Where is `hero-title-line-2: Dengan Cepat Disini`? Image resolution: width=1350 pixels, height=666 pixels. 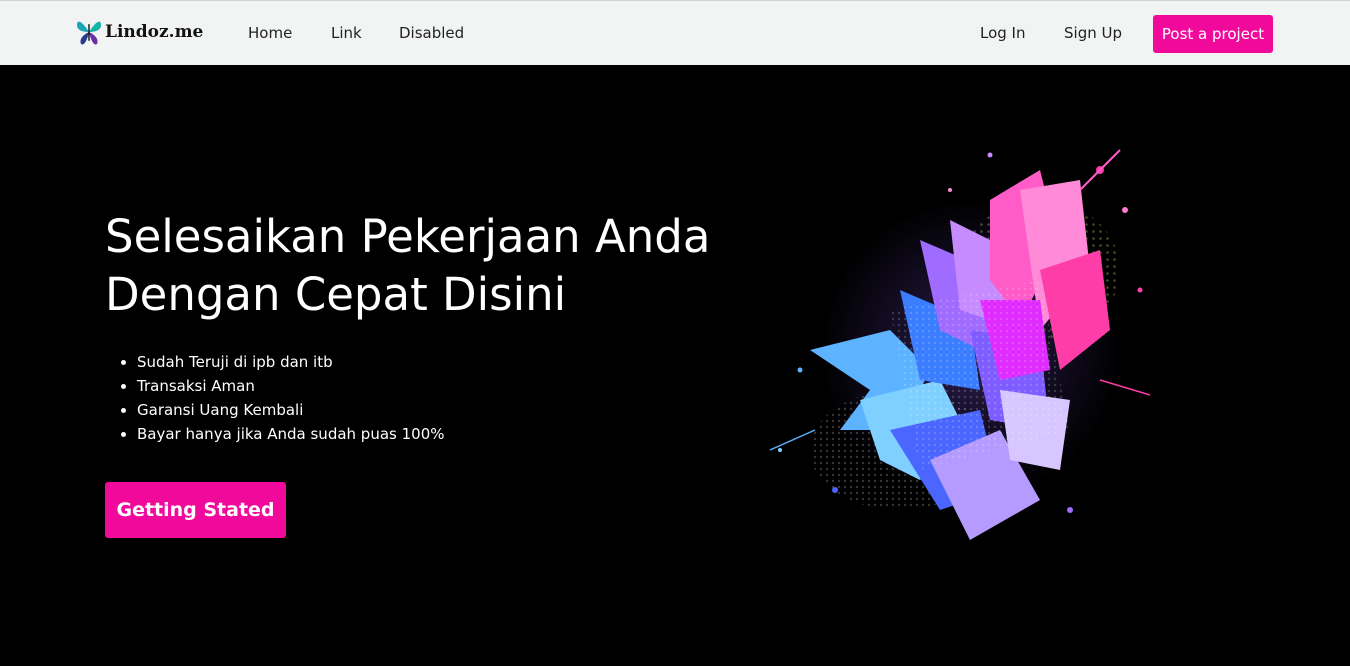
hero-title-line-2: Dengan Cepat Disini is located at coordinates (336, 294).